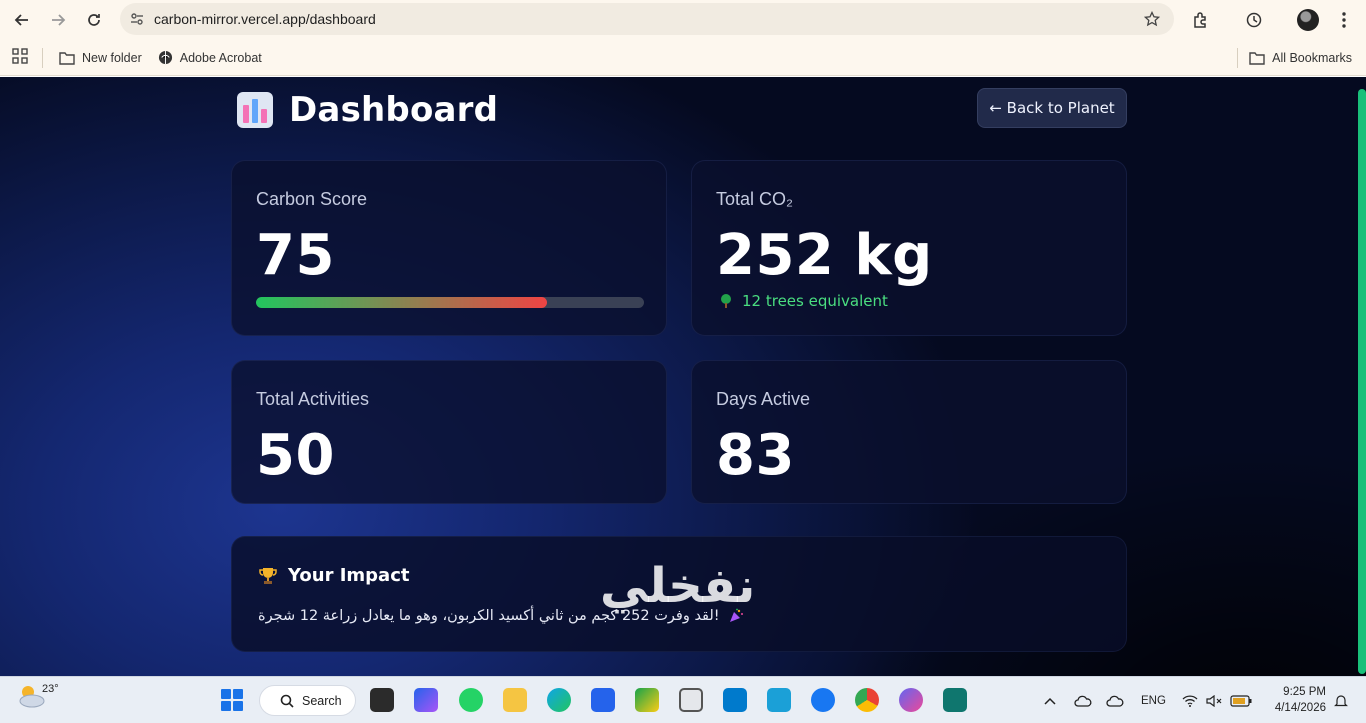 The height and width of the screenshot is (723, 1366). What do you see at coordinates (449, 248) in the screenshot?
I see `carbon-score-card: Carbon Score 75` at bounding box center [449, 248].